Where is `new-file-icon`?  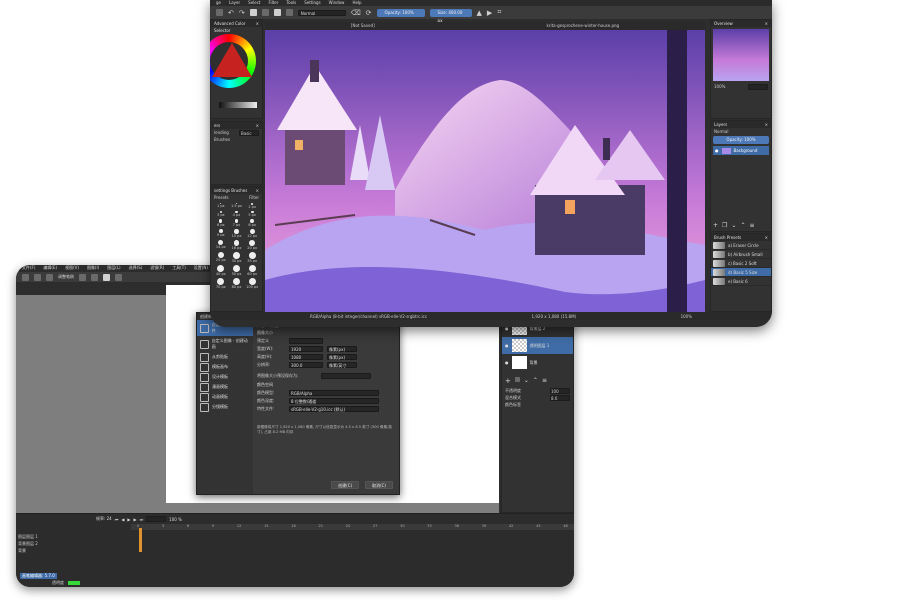 new-file-icon is located at coordinates (25, 277).